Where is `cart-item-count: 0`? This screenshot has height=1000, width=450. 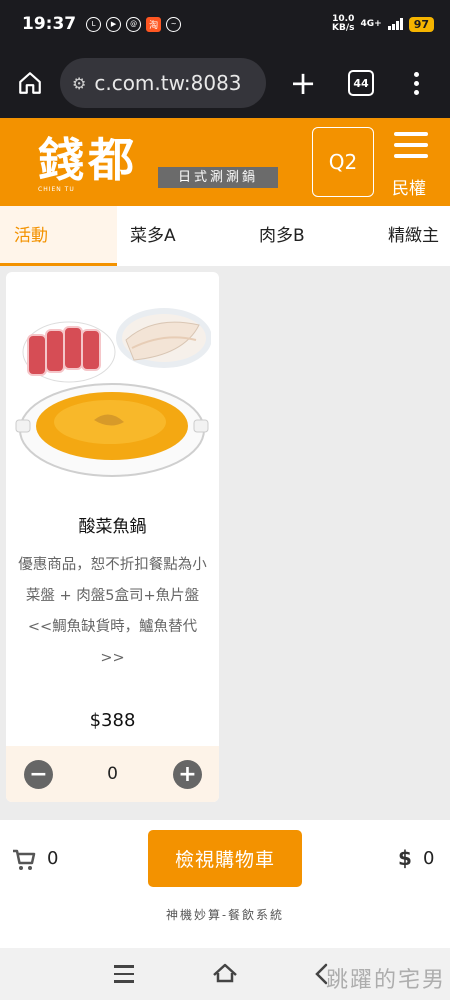
cart-item-count: 0 is located at coordinates (53, 858).